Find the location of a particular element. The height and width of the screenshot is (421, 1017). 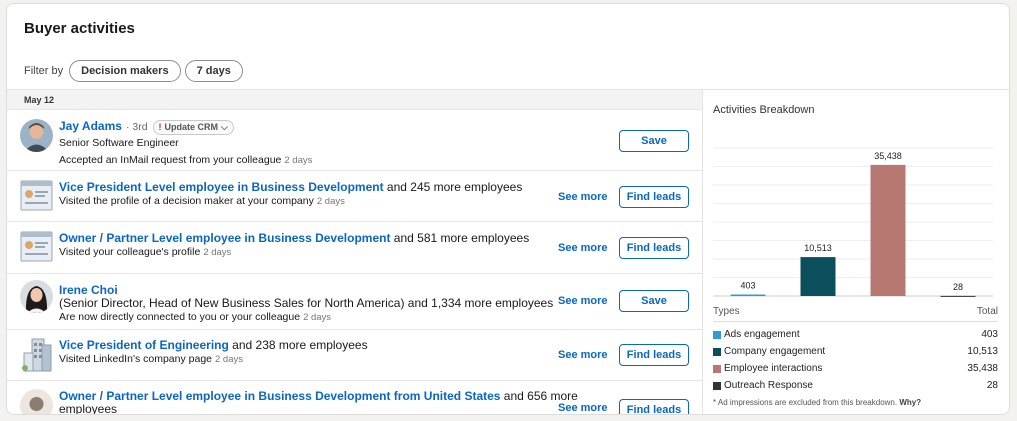

legend-row-employee: Employee interactions 35,438 is located at coordinates (855, 368).